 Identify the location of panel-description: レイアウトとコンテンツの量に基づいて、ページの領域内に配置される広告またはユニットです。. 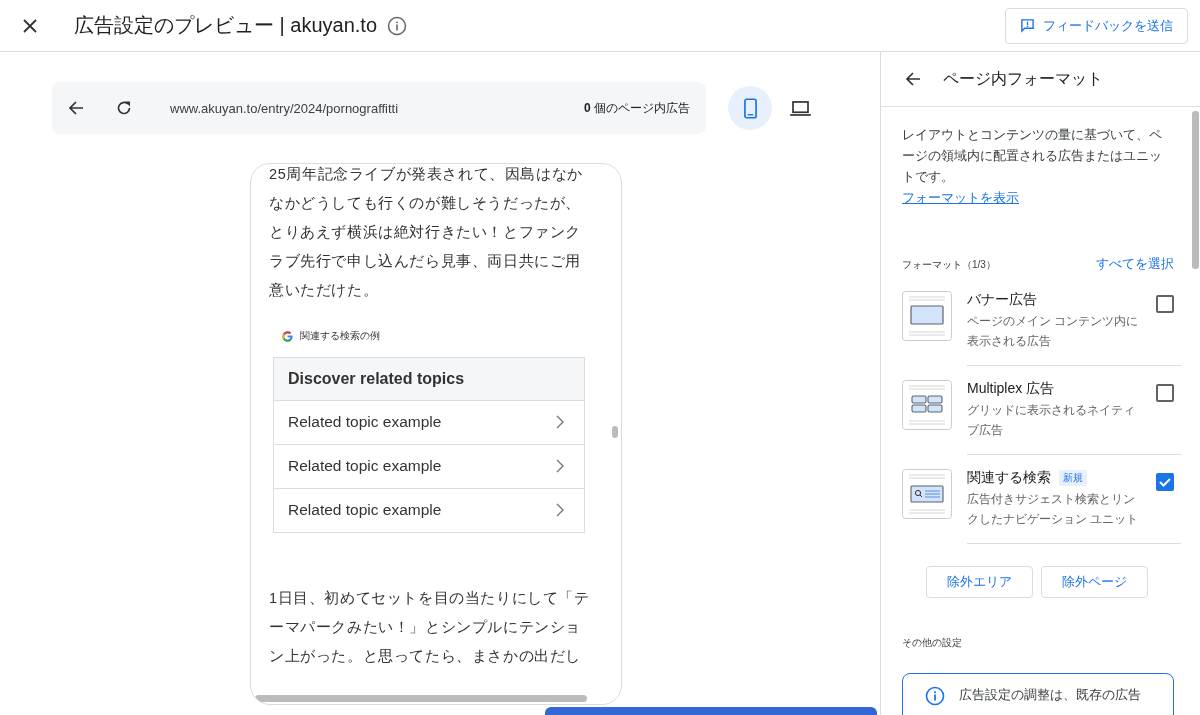
(1032, 156).